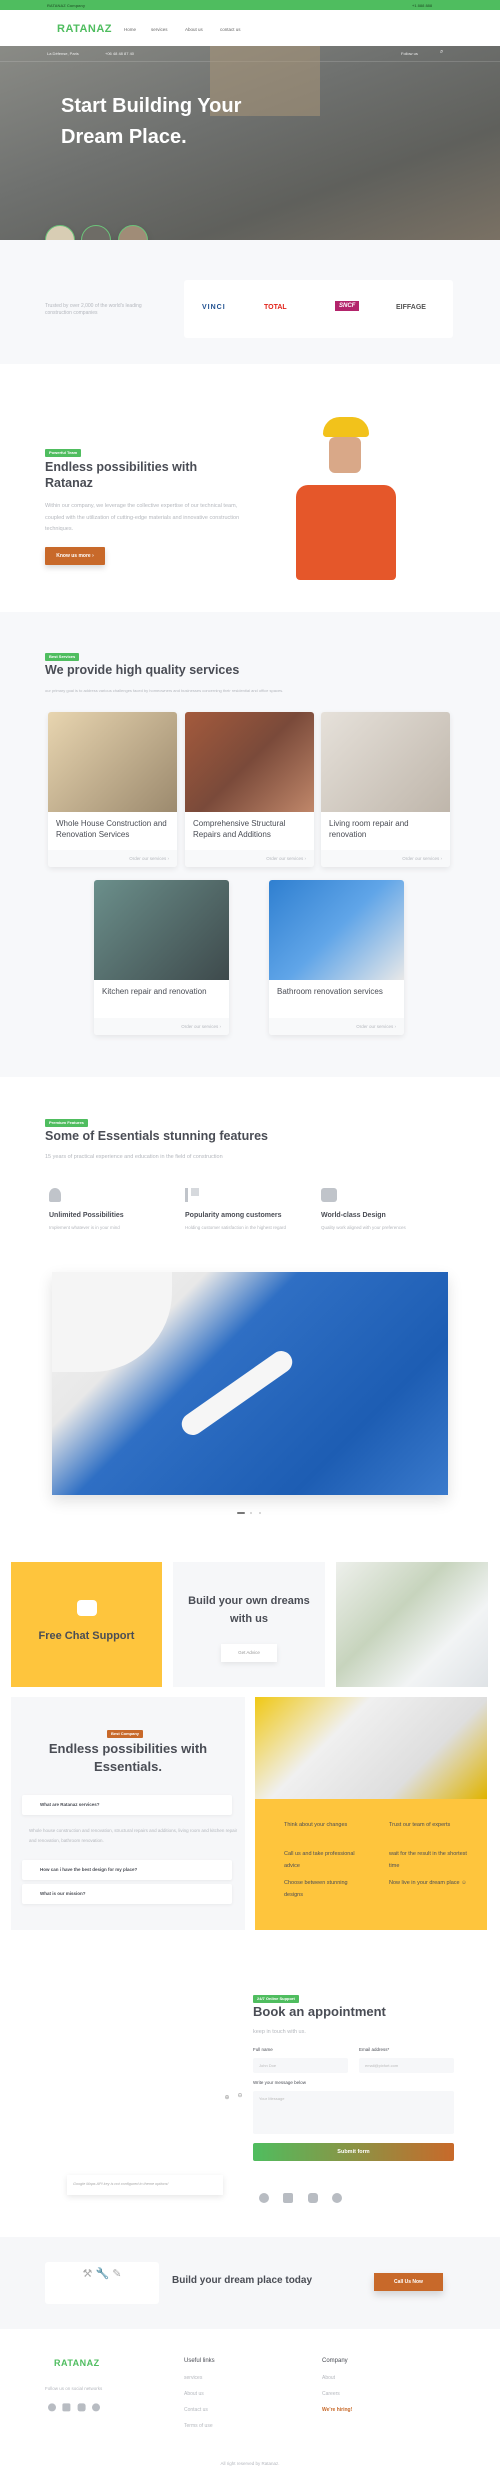 The width and height of the screenshot is (500, 2472). Describe the element at coordinates (240, 2097) in the screenshot. I see `zoom-out-icon: ⊖` at that location.